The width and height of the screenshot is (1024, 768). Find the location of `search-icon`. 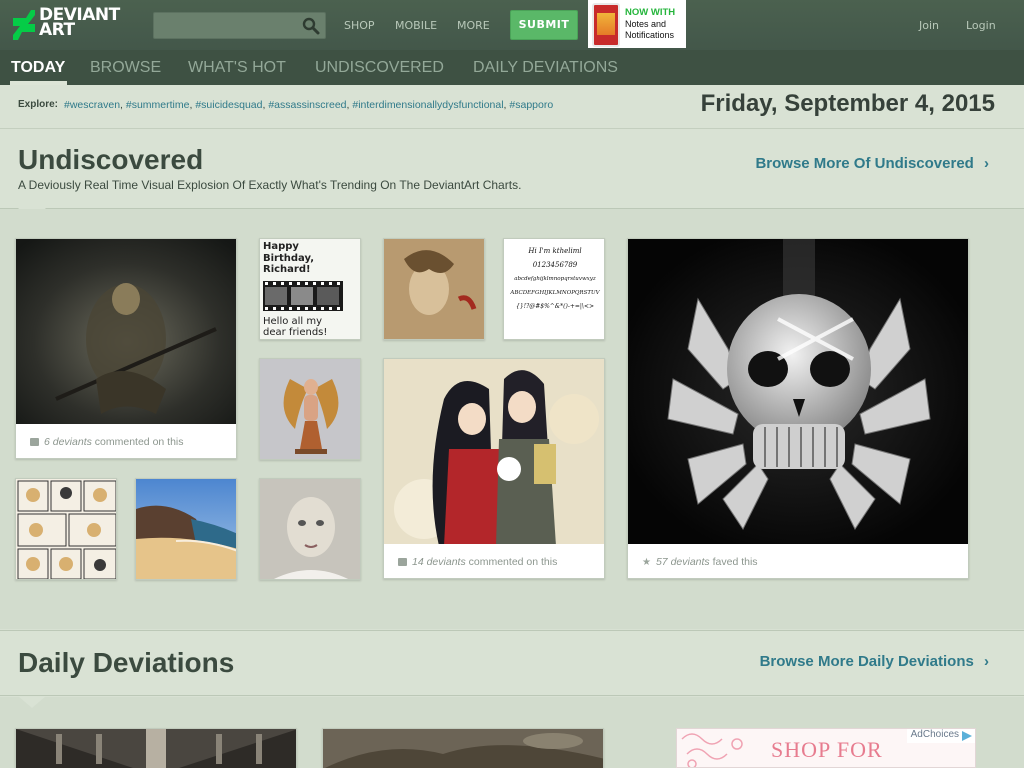

search-icon is located at coordinates (311, 26).